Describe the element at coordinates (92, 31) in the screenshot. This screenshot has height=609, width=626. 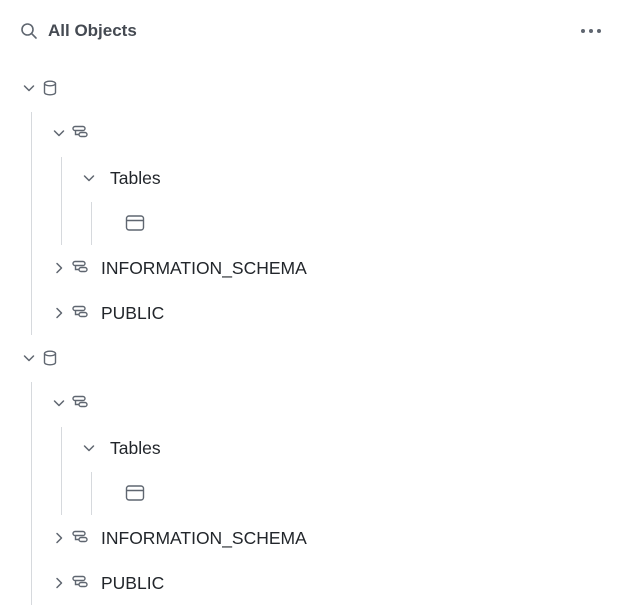
I see `explorer-title: All Objects` at that location.